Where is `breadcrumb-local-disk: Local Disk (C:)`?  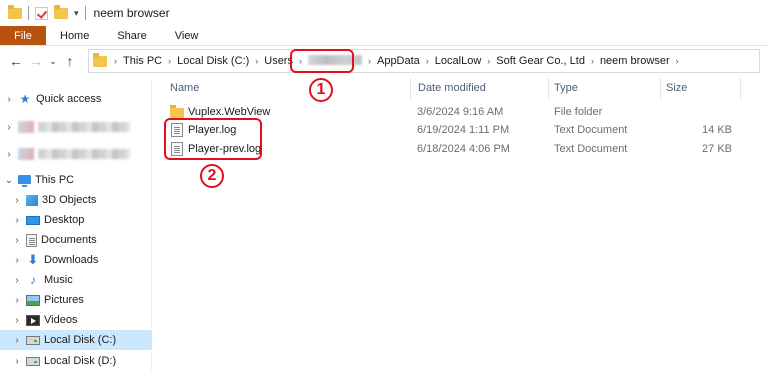 breadcrumb-local-disk: Local Disk (C:) is located at coordinates (213, 61).